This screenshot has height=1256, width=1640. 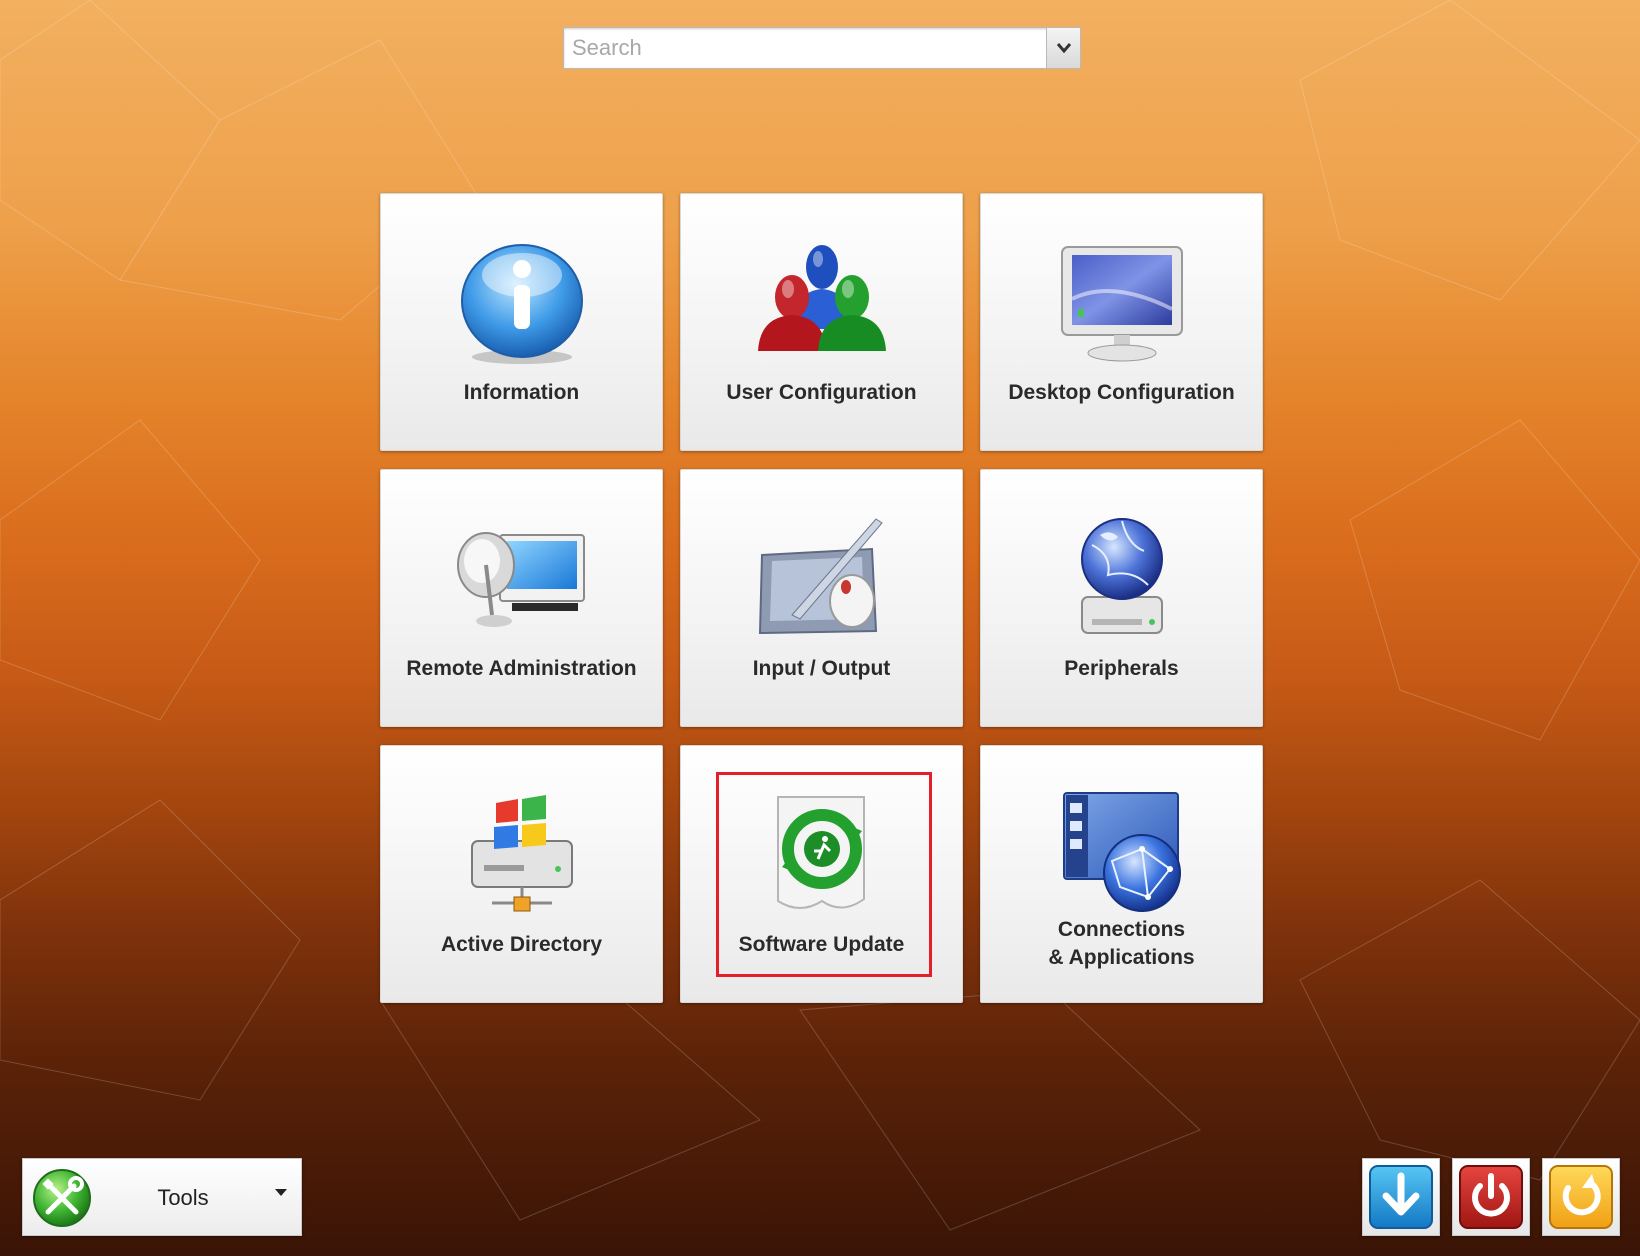 I want to click on tile-label: Input / Output, so click(x=821, y=668).